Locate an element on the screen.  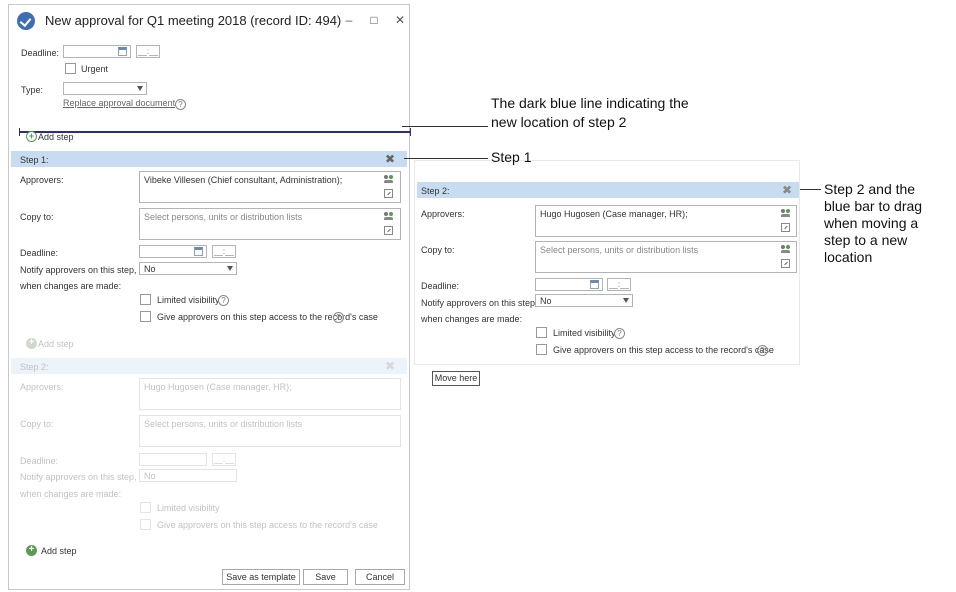
minimize-button: – is located at coordinates (349, 20).